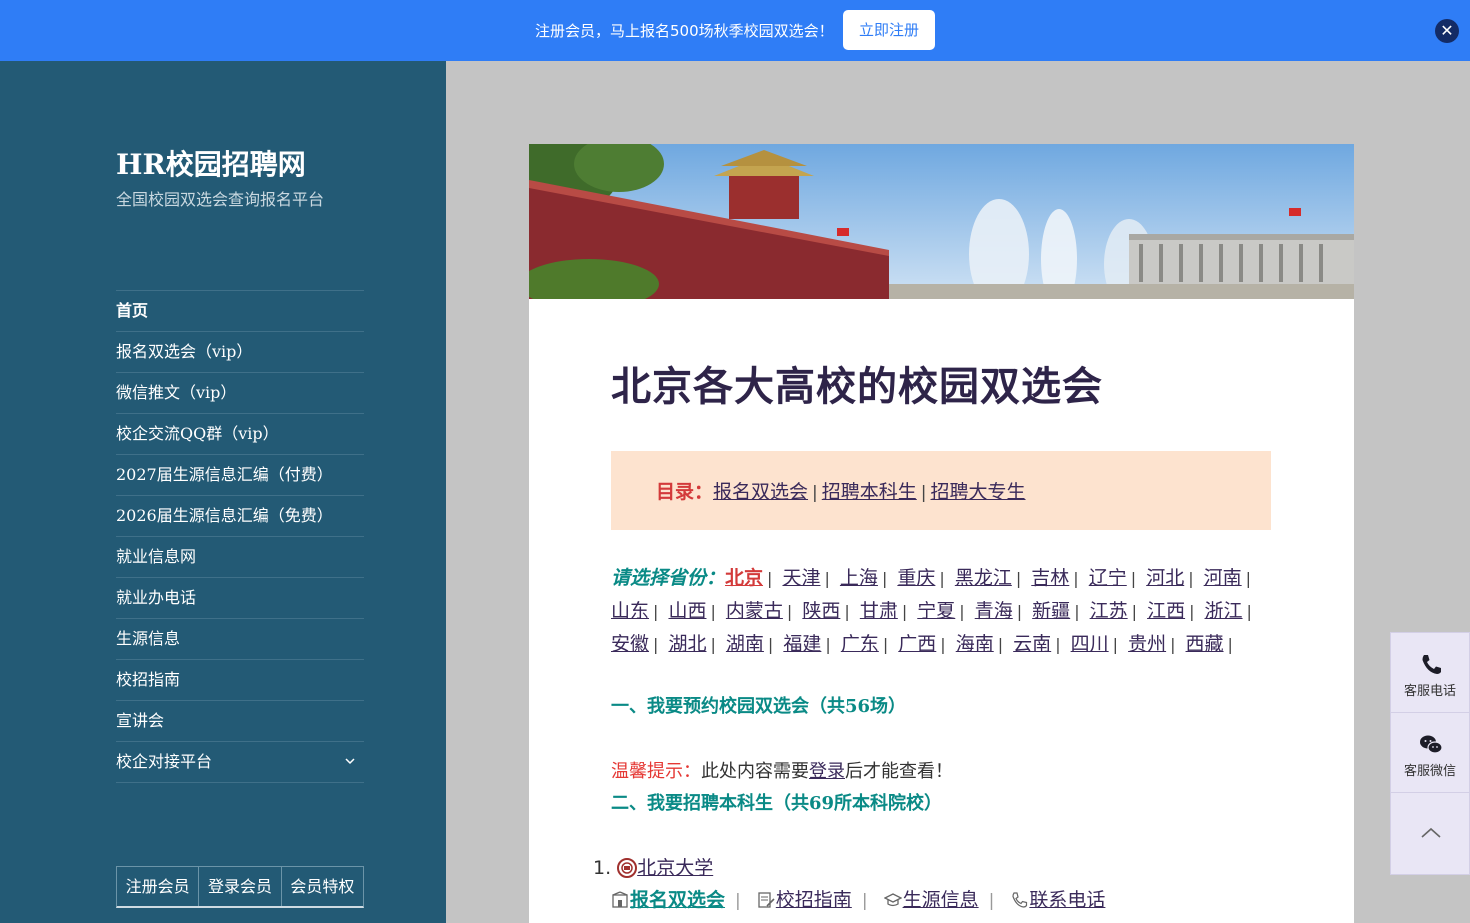 This screenshot has height=923, width=1470. Describe the element at coordinates (917, 644) in the screenshot. I see `province-link: 广西` at that location.